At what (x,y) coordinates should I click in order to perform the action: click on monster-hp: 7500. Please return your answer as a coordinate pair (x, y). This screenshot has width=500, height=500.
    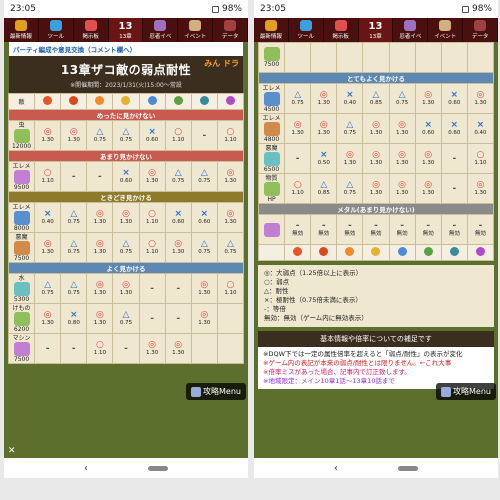
    Looking at the image, I should click on (21, 258).